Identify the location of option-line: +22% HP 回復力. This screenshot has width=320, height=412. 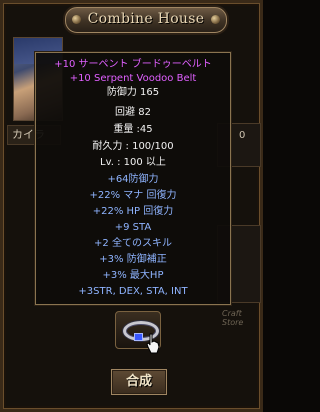
(133, 211).